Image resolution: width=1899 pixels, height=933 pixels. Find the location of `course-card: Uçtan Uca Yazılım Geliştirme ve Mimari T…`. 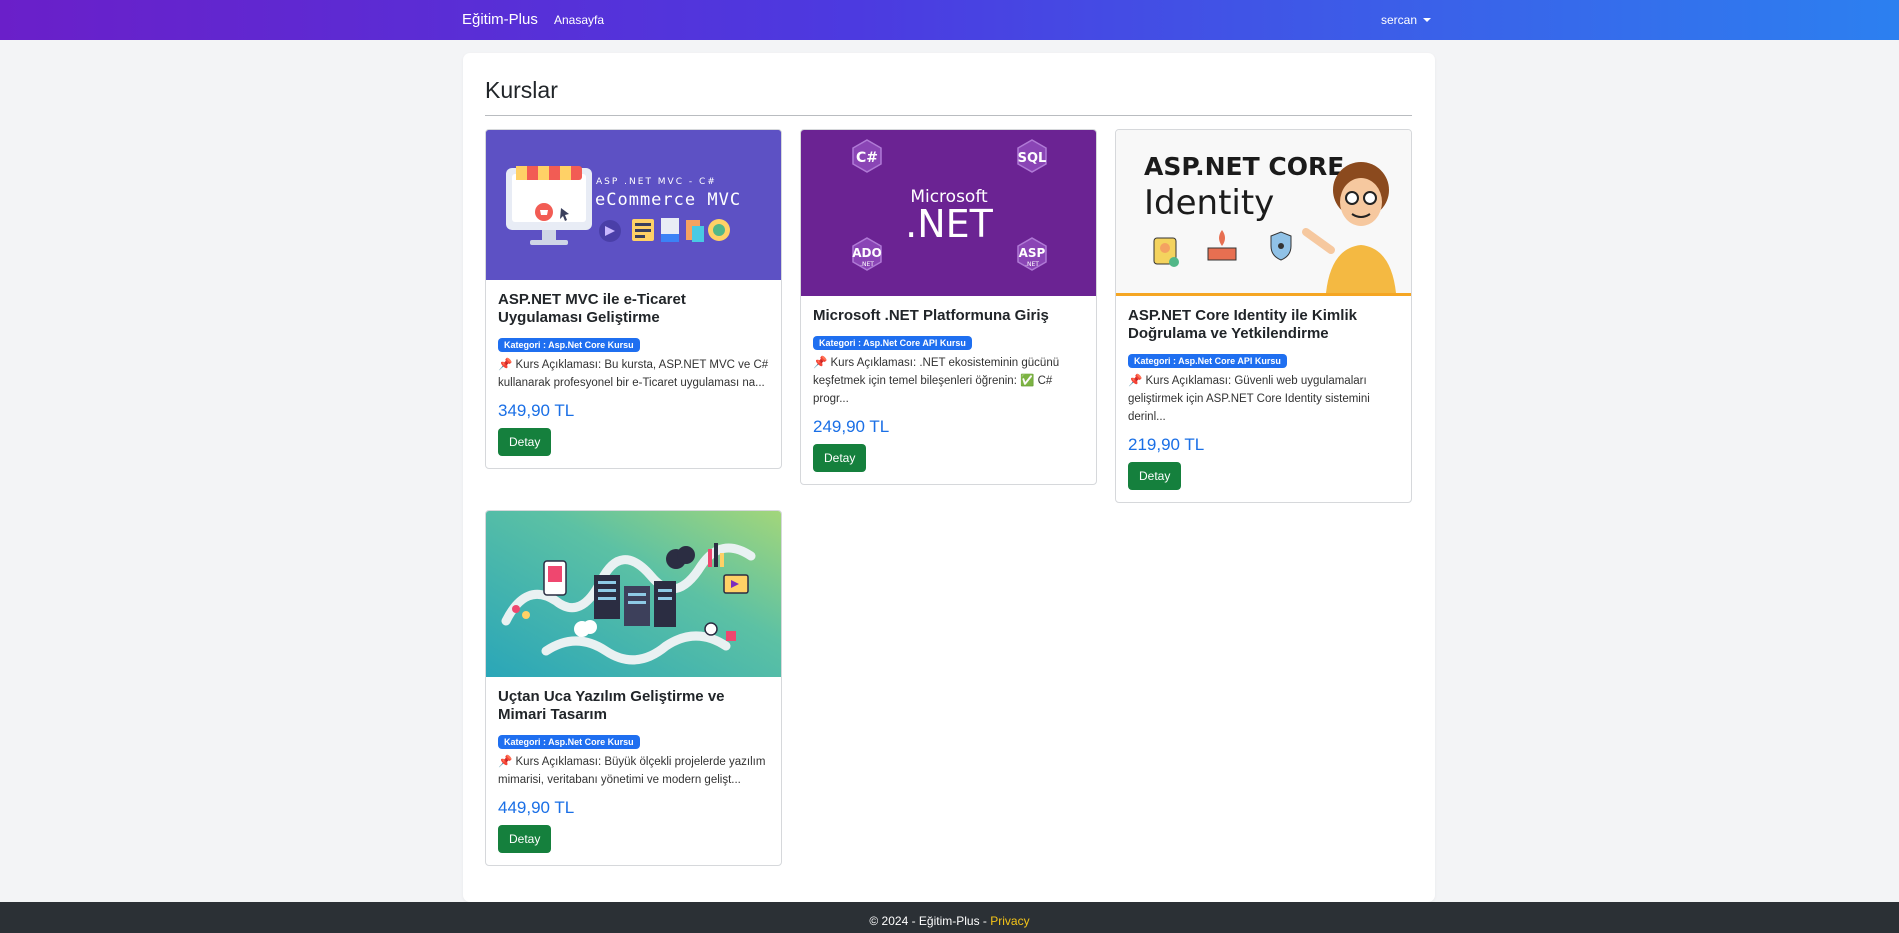

course-card: Uçtan Uca Yazılım Geliştirme ve Mimari T… is located at coordinates (633, 688).